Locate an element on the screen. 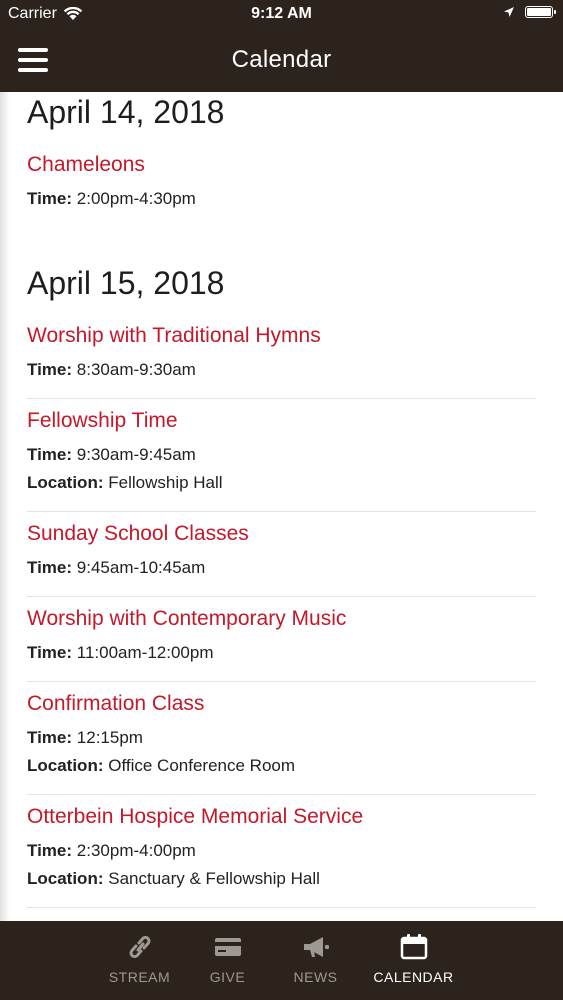  tab-label: STREAM is located at coordinates (139, 977).